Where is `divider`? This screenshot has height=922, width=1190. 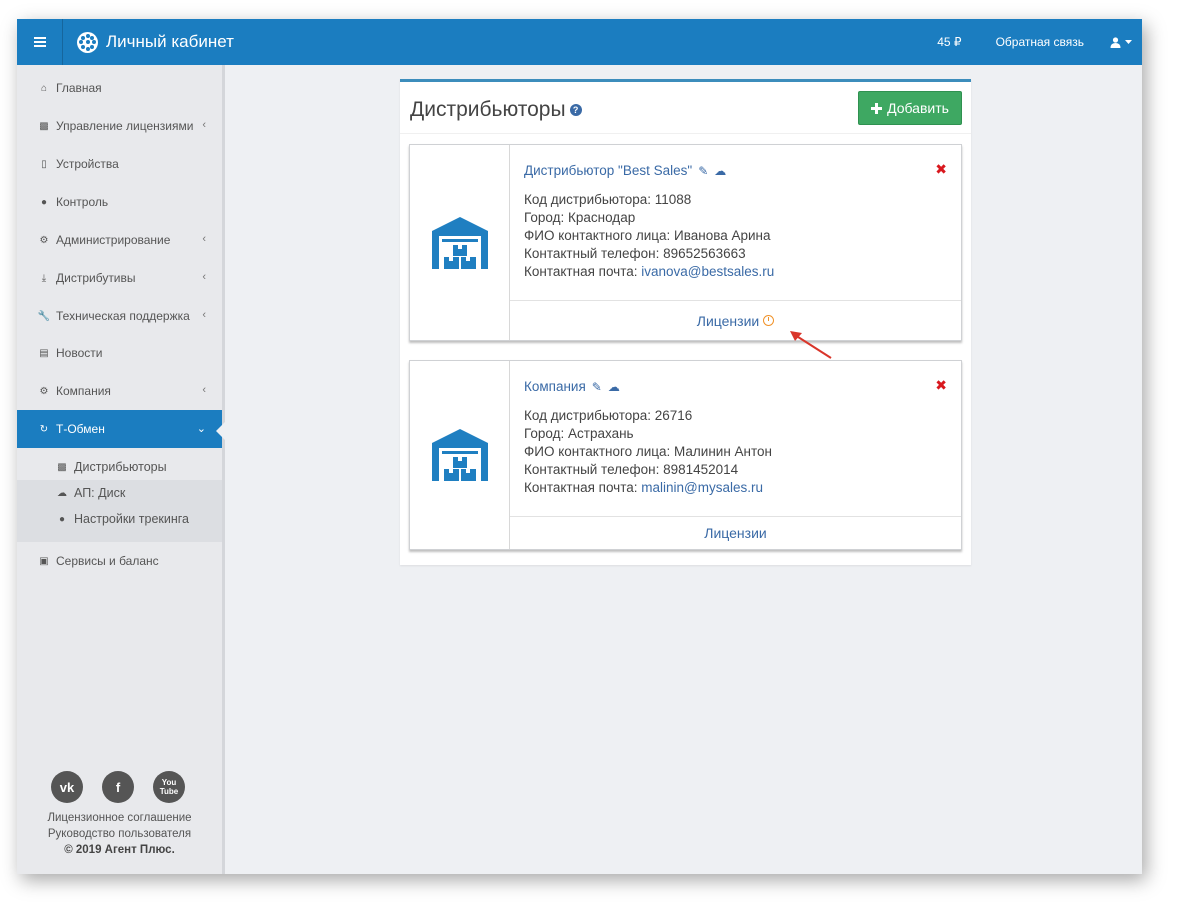
divider is located at coordinates (685, 133).